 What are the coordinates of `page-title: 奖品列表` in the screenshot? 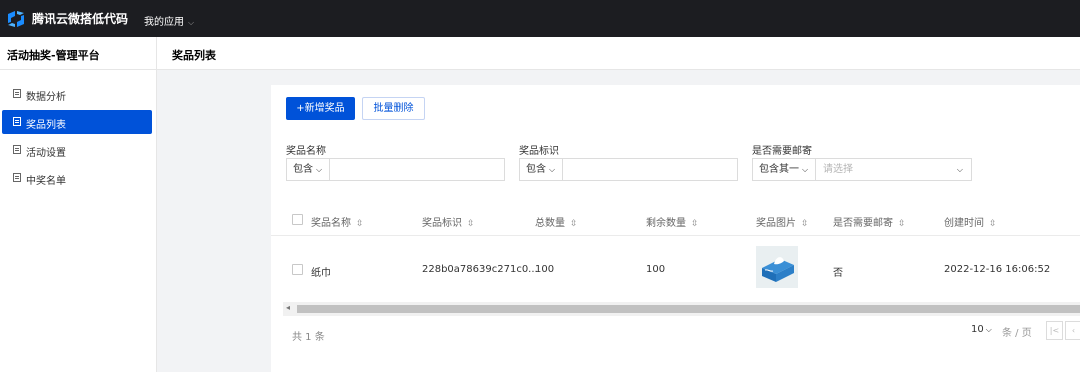 It's located at (194, 55).